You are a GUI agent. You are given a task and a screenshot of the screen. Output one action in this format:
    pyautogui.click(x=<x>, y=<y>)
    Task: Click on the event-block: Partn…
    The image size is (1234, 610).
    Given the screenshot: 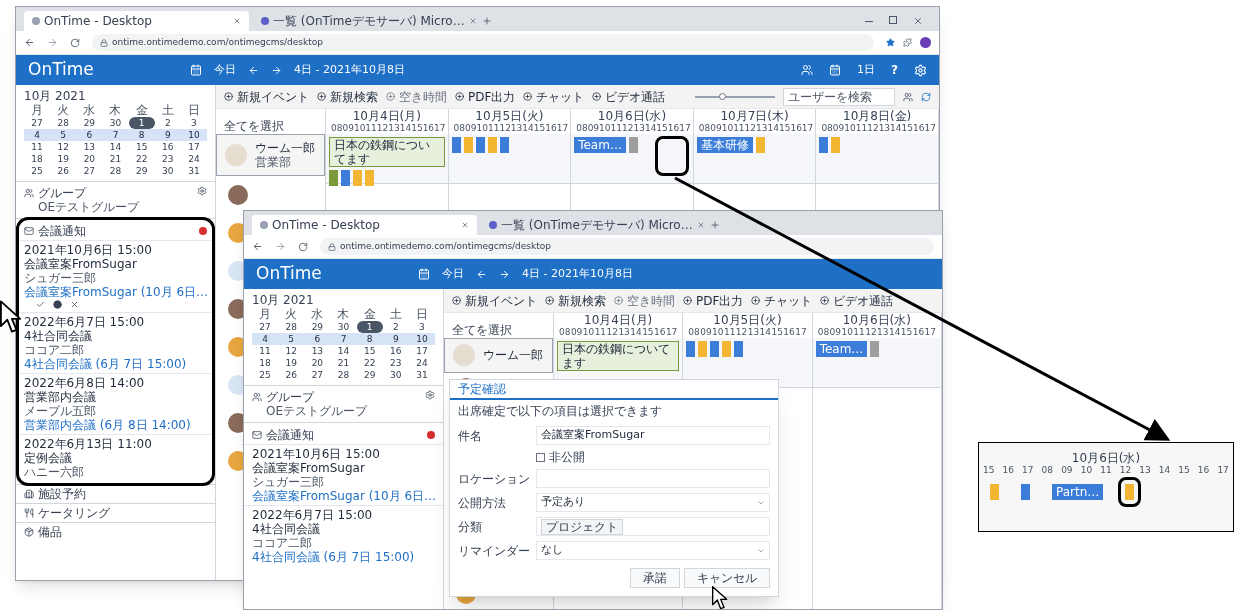 What is the action you would take?
    pyautogui.click(x=1078, y=492)
    